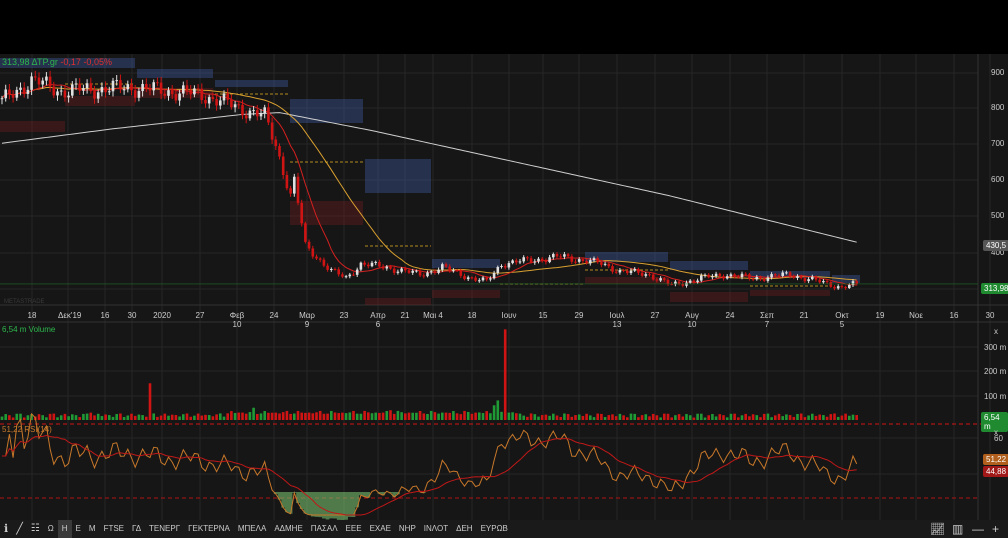  Describe the element at coordinates (407, 529) in the screenshot. I see `toolbar-symbol-13: ΝΗΡ` at that location.